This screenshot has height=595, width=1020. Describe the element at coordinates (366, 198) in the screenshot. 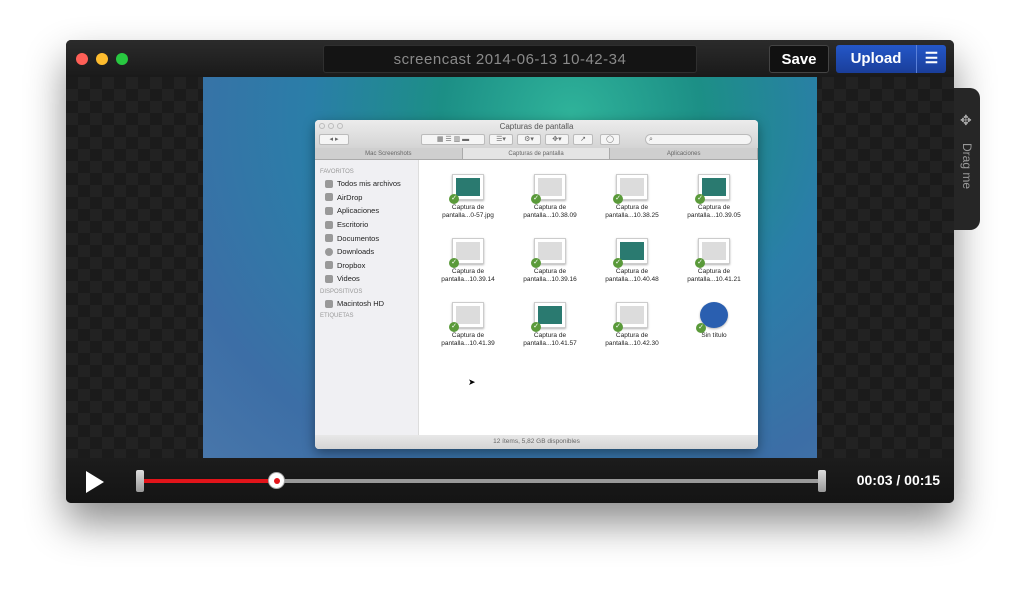

I see `sidebar-item: AirDrop` at that location.